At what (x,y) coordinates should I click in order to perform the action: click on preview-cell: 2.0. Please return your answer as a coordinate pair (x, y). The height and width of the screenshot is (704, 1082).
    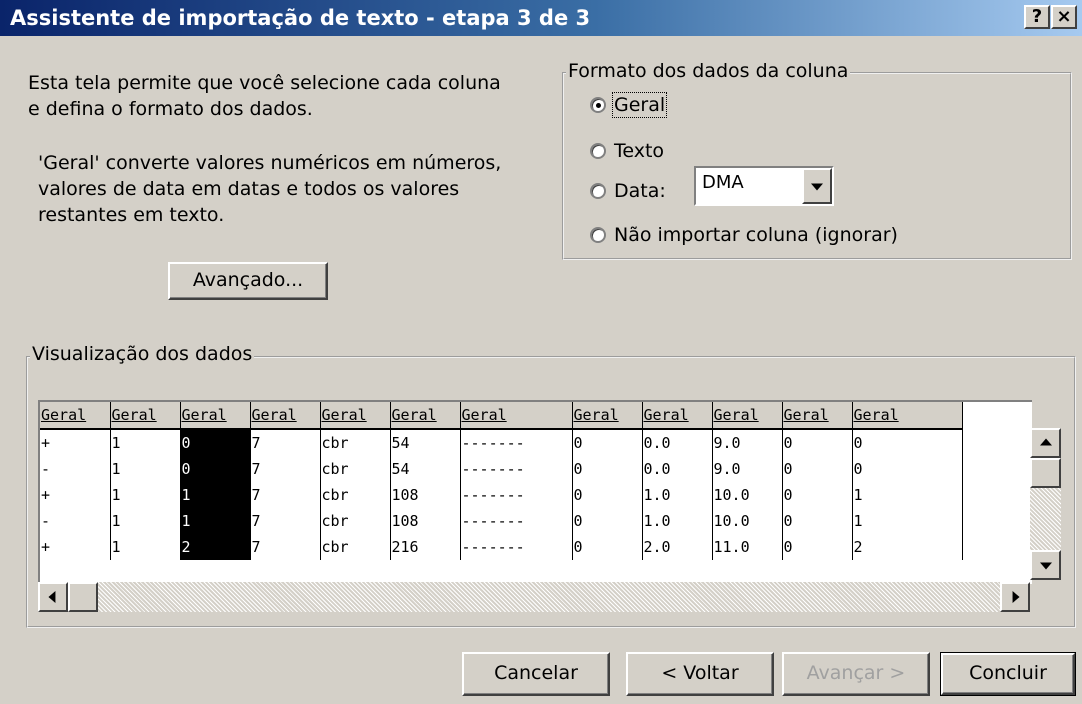
    Looking at the image, I should click on (677, 547).